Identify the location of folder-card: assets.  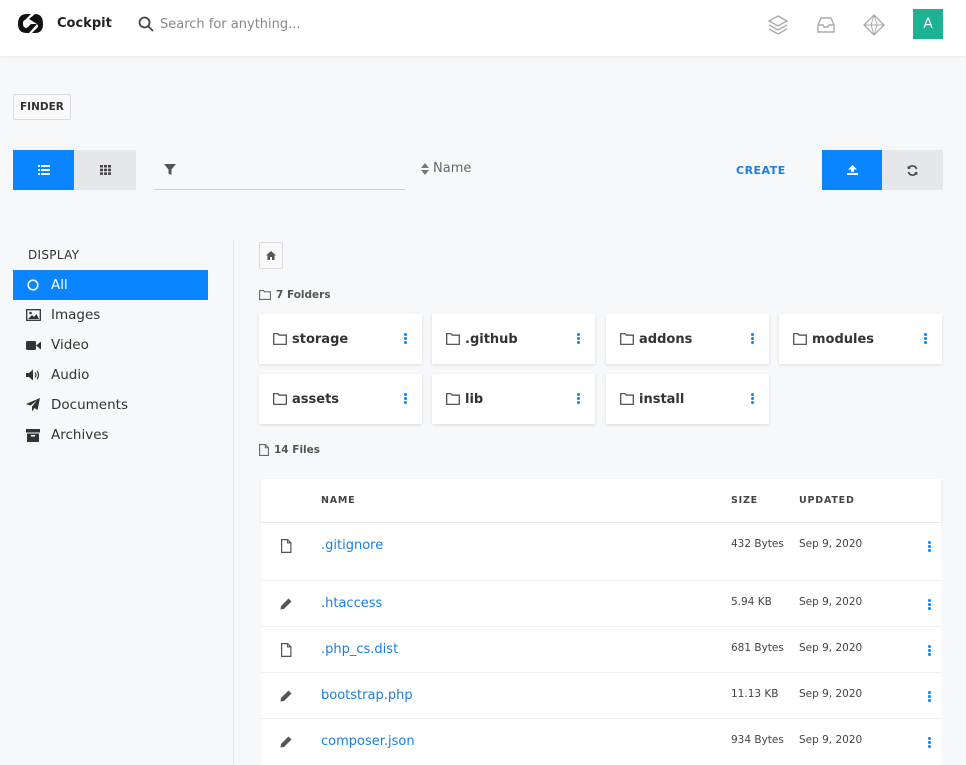
(340, 399).